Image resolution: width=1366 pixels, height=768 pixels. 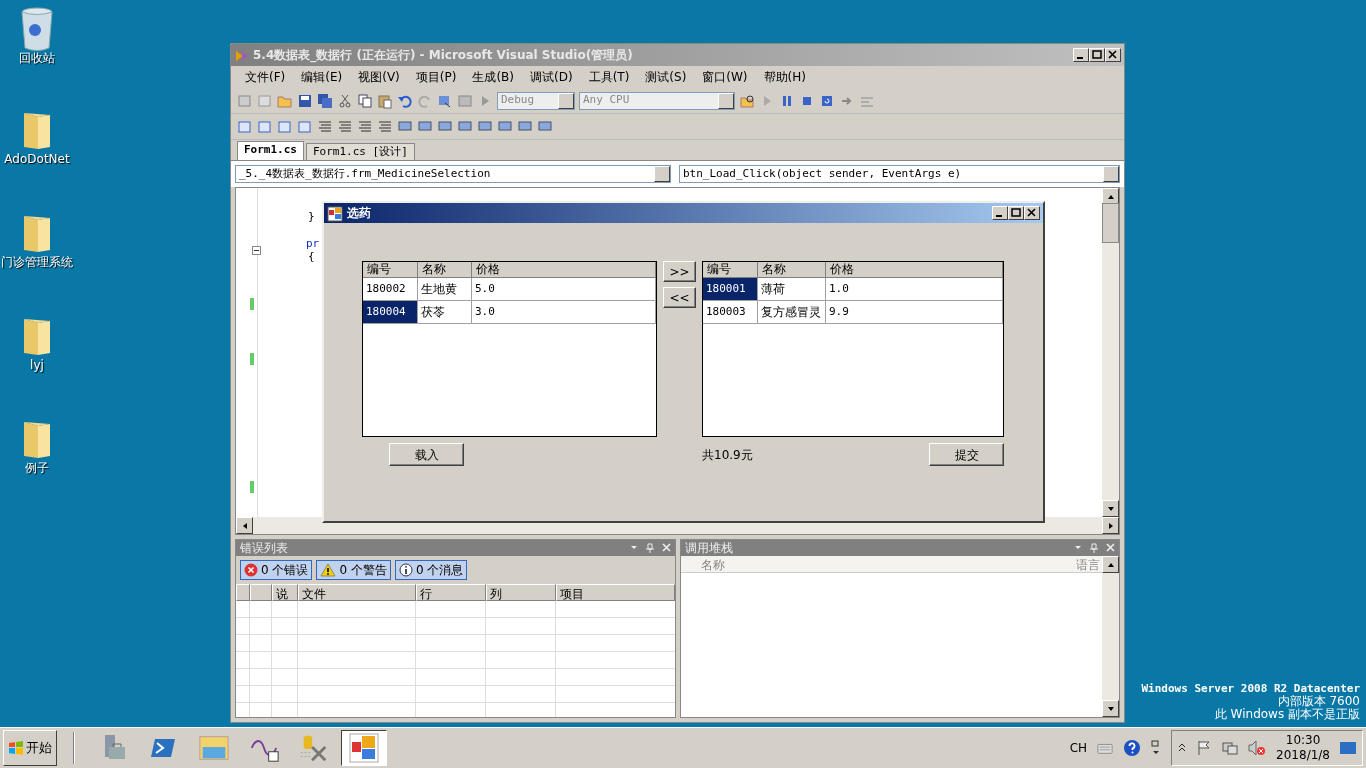 I want to click on table-cell: 180002, so click(x=390, y=289).